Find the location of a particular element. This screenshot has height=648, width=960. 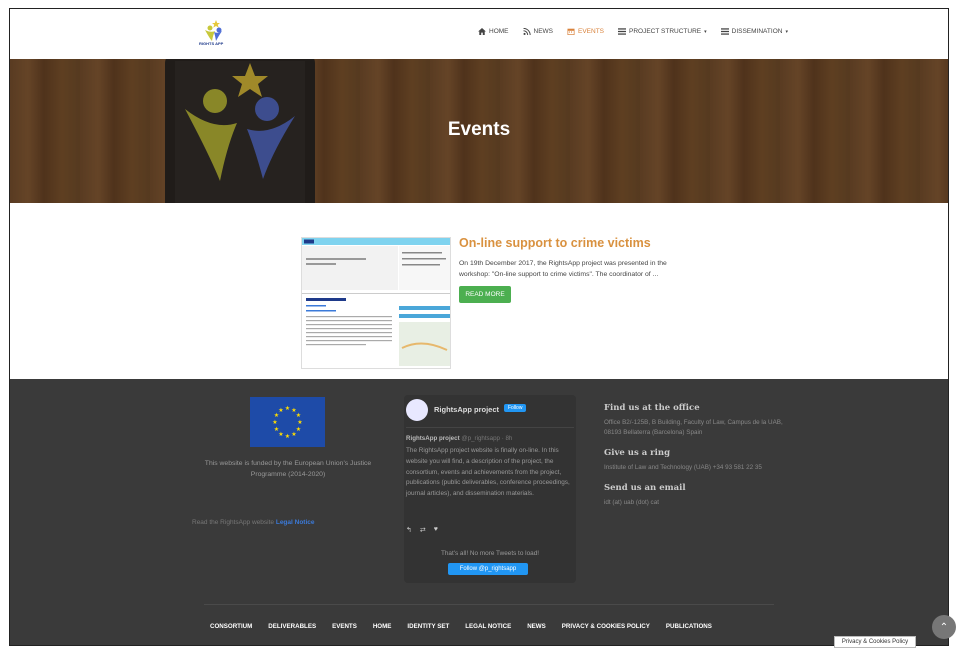

twitter-follow-button: Follow @p_rightsapp is located at coordinates (488, 569).